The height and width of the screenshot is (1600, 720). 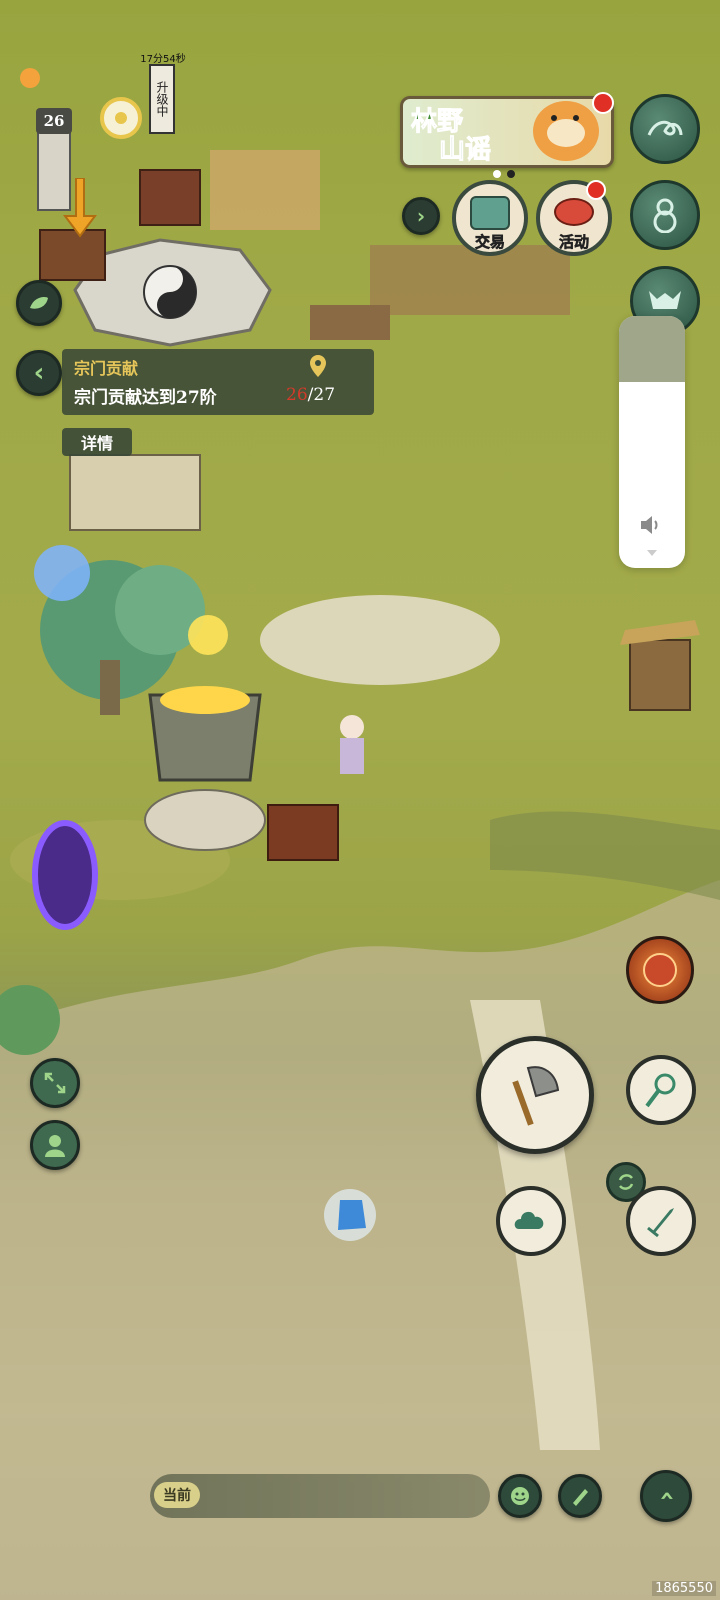 I want to click on swap-icon, so click(x=626, y=1182).